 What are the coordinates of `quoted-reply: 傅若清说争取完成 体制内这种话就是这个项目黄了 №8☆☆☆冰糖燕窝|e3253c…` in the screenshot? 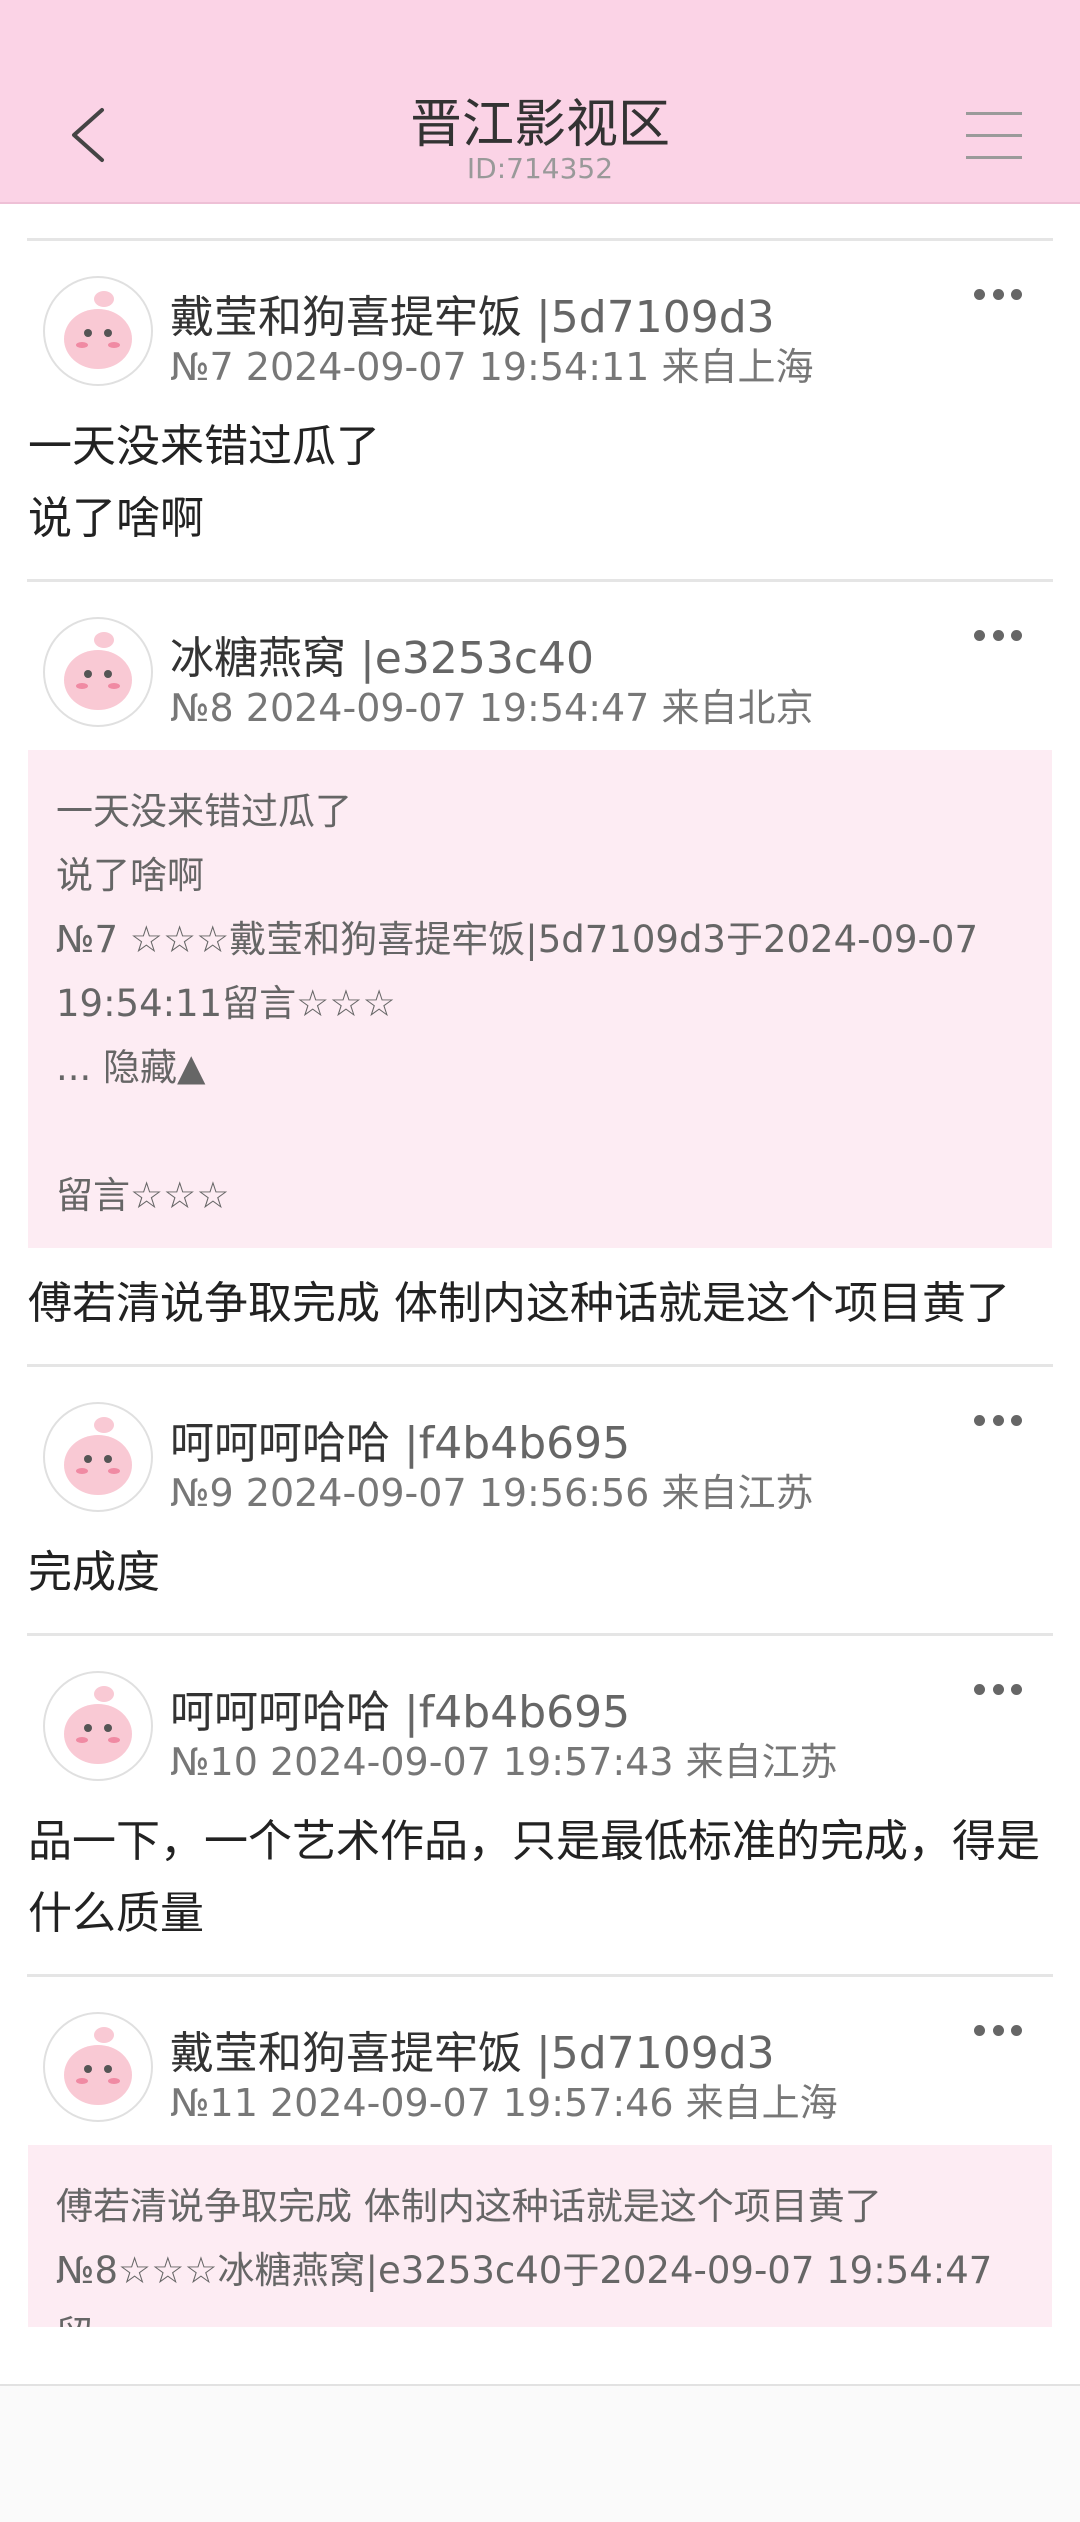 It's located at (540, 2236).